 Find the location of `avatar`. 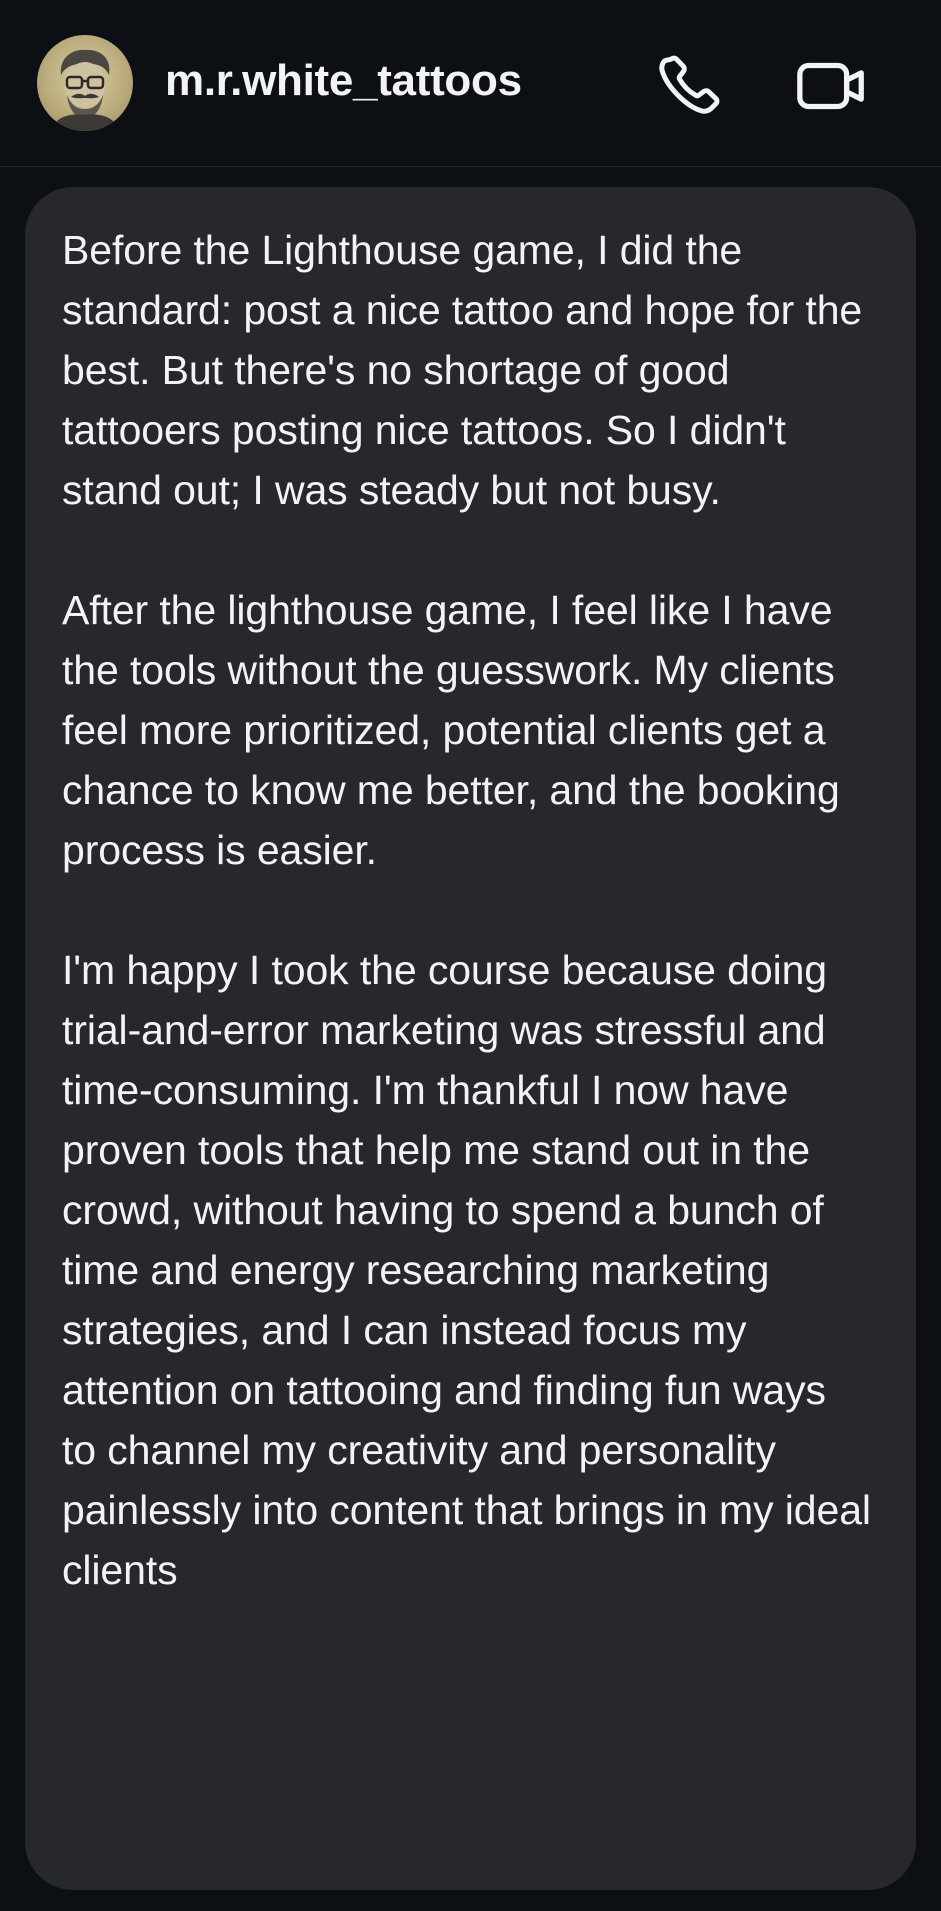

avatar is located at coordinates (85, 83).